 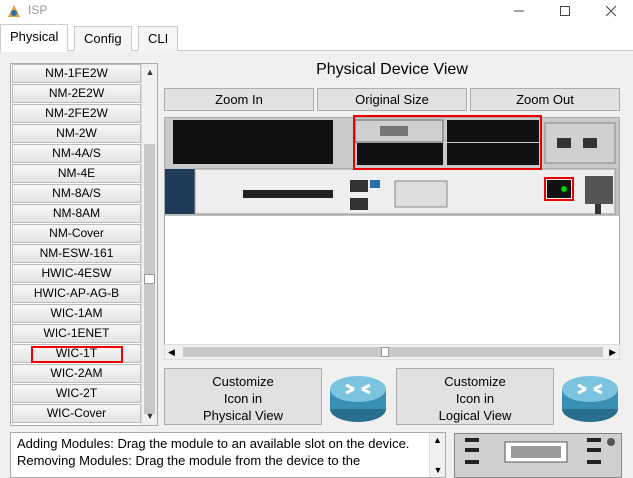 I want to click on module-item: NM-Cover, so click(x=76, y=233).